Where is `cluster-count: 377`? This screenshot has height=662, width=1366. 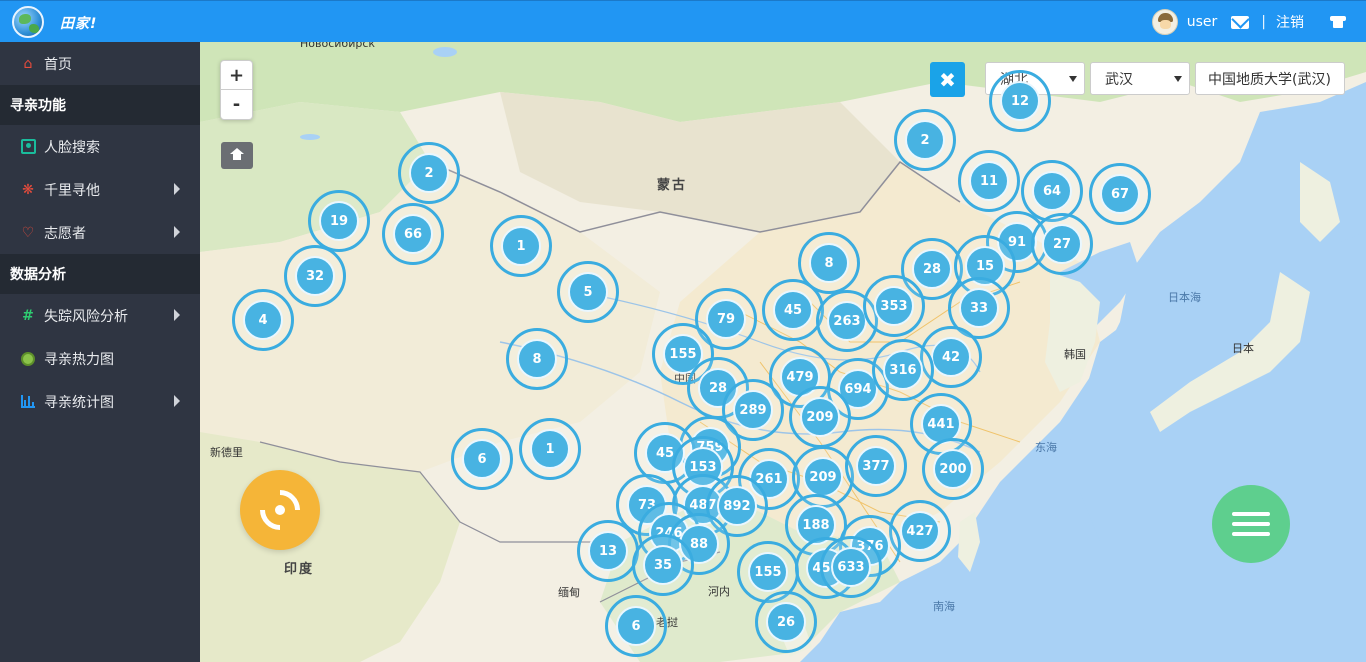
cluster-count: 377 is located at coordinates (876, 466).